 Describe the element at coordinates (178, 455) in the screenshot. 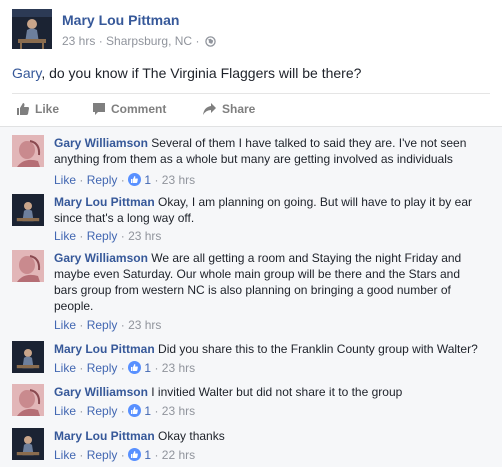

I see `comment-time: 22 hrs` at that location.